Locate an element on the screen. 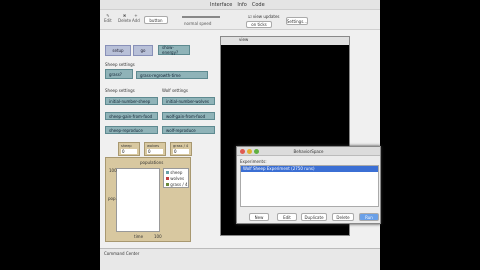 Image resolution: width=480 pixels, height=270 pixels. speed-label: normal speed is located at coordinates (198, 23).